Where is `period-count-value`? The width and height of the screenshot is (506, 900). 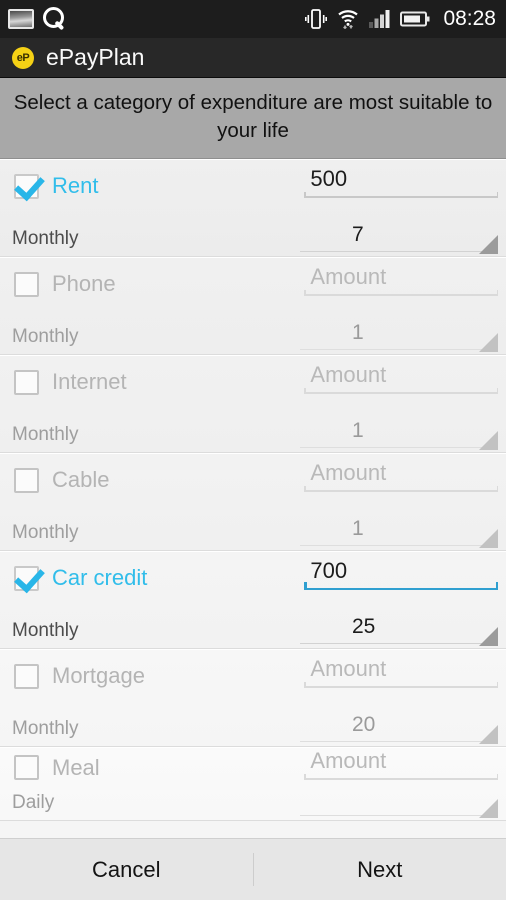 period-count-value is located at coordinates (399, 801).